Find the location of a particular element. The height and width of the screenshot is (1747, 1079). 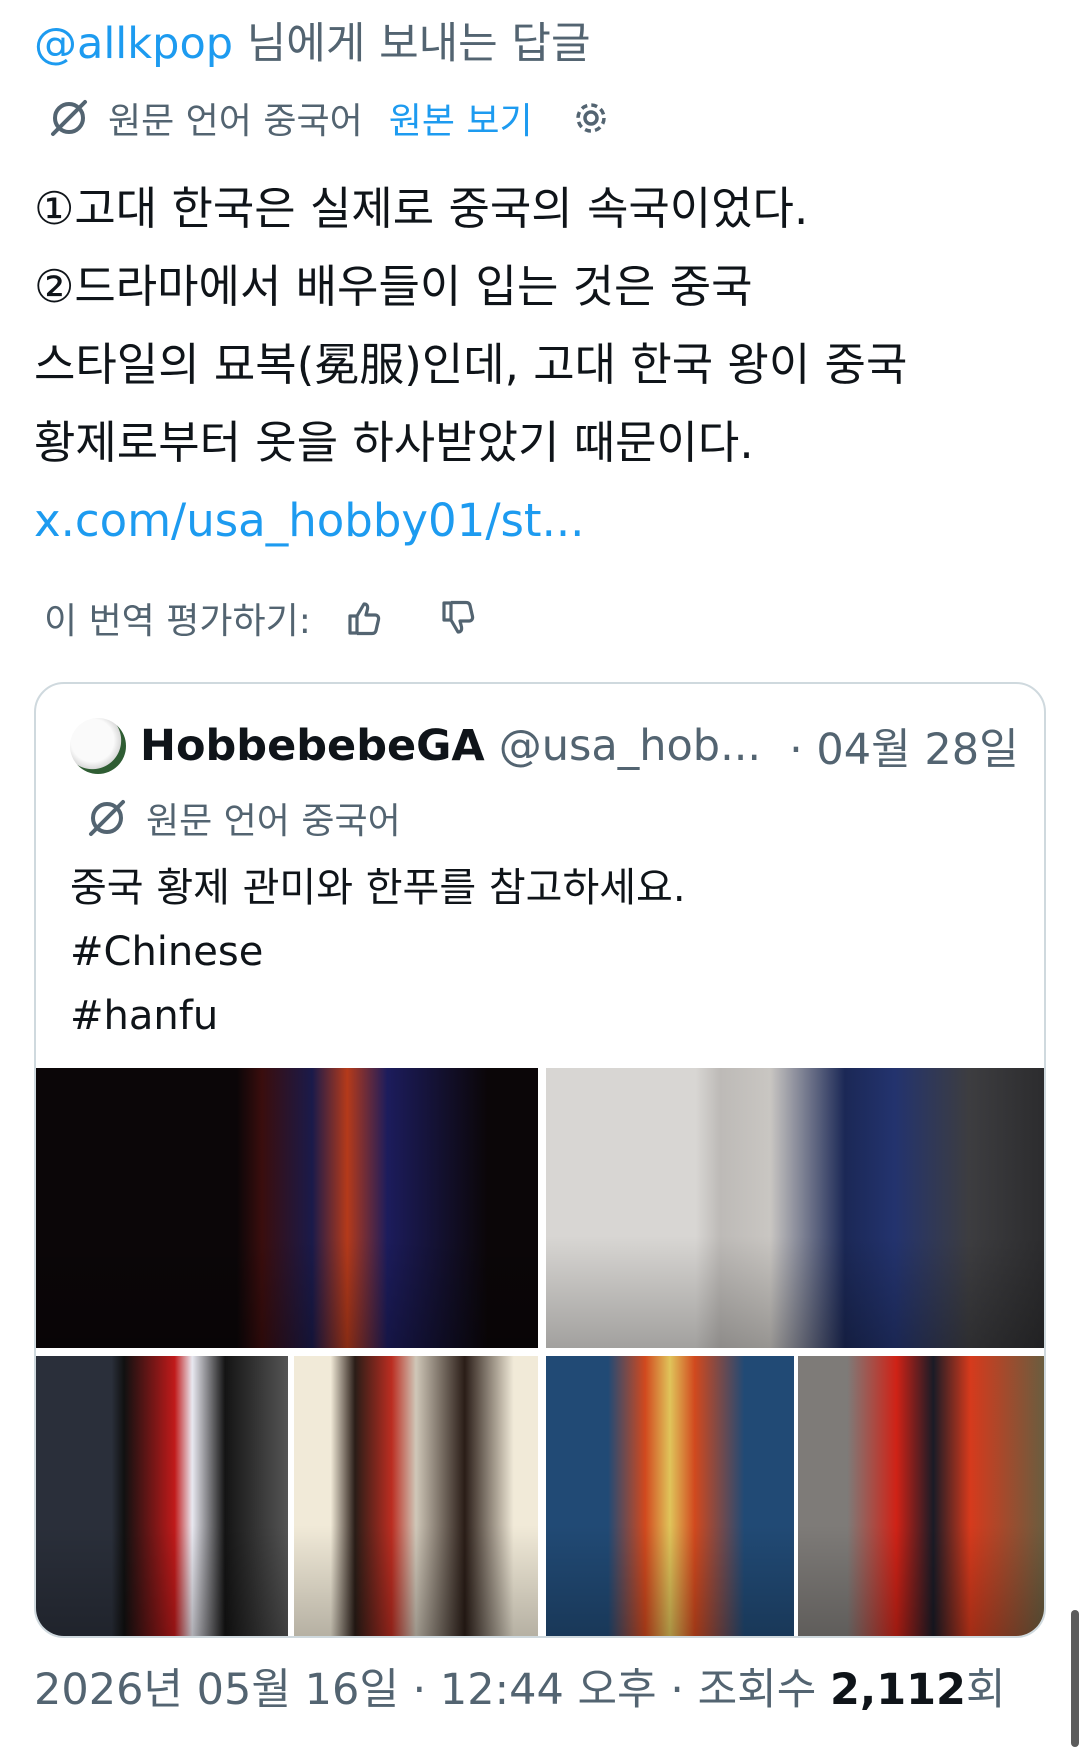

reply-context: @allkpop 님에게 보내는 답글 is located at coordinates (312, 44).